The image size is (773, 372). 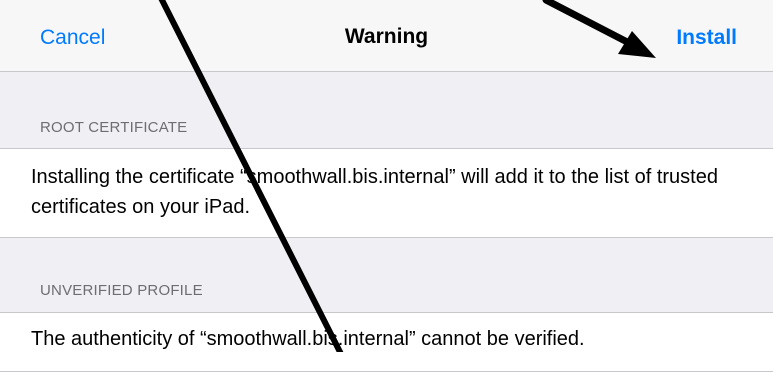 I want to click on page-title: Warning, so click(x=386, y=36).